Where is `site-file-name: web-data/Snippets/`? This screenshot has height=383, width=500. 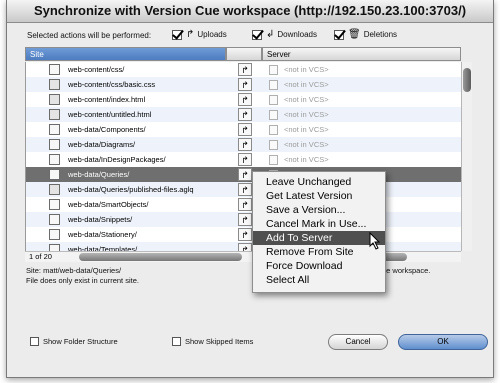
site-file-name: web-data/Snippets/ is located at coordinates (100, 219).